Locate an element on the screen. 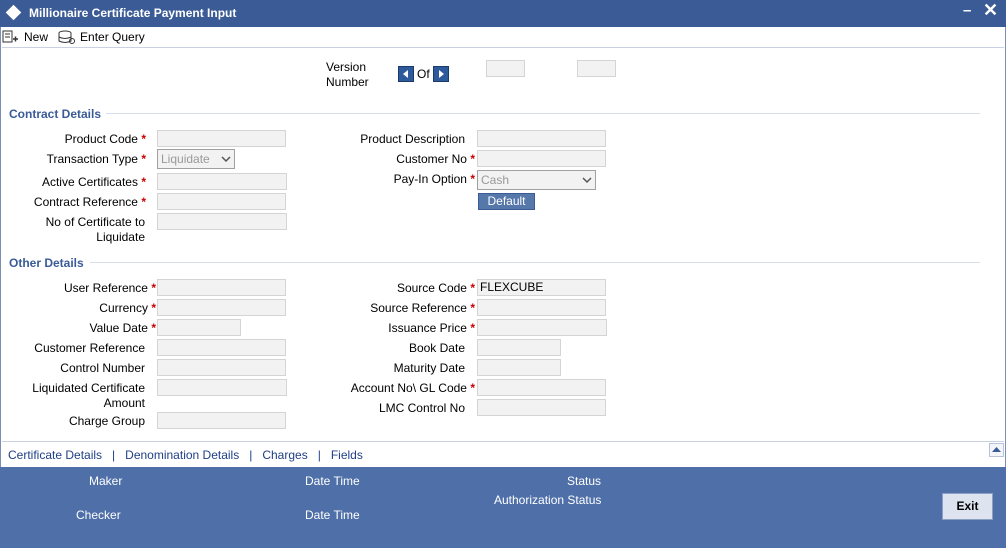 This screenshot has width=1006, height=548. product-code-field is located at coordinates (221, 138).